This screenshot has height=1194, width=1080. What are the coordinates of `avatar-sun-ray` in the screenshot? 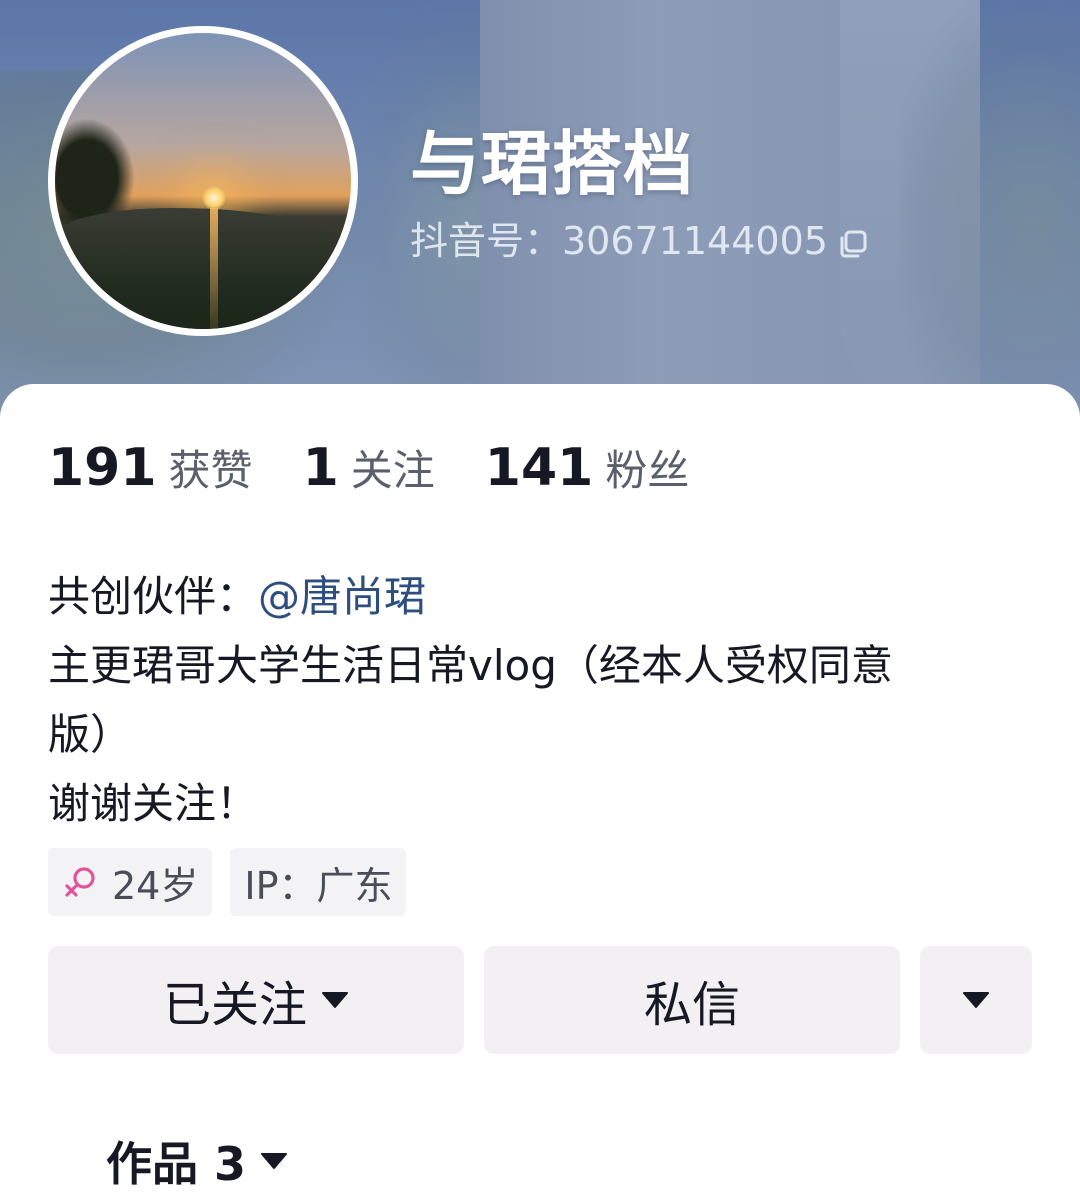 It's located at (214, 268).